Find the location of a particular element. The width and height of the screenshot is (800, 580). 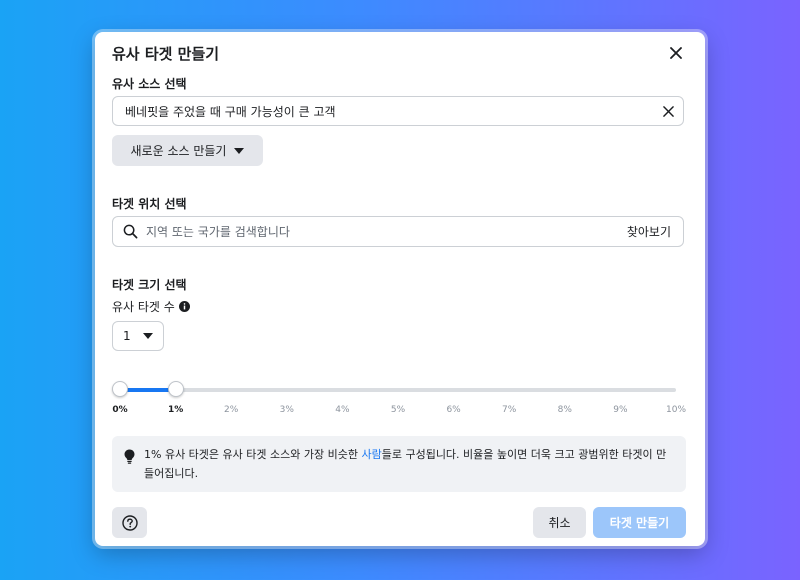

close-button is located at coordinates (676, 53).